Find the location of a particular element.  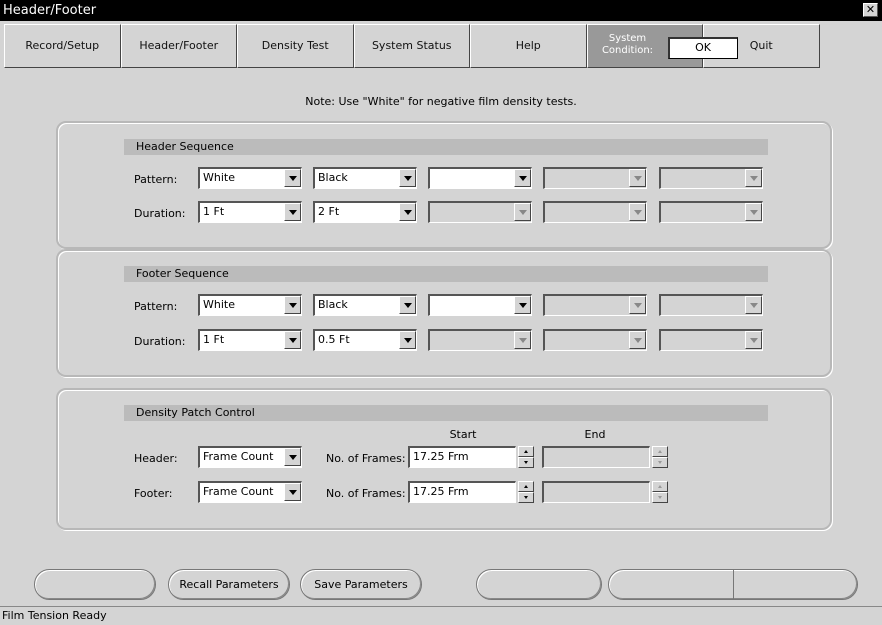

density-header-end-spinner is located at coordinates (660, 457).